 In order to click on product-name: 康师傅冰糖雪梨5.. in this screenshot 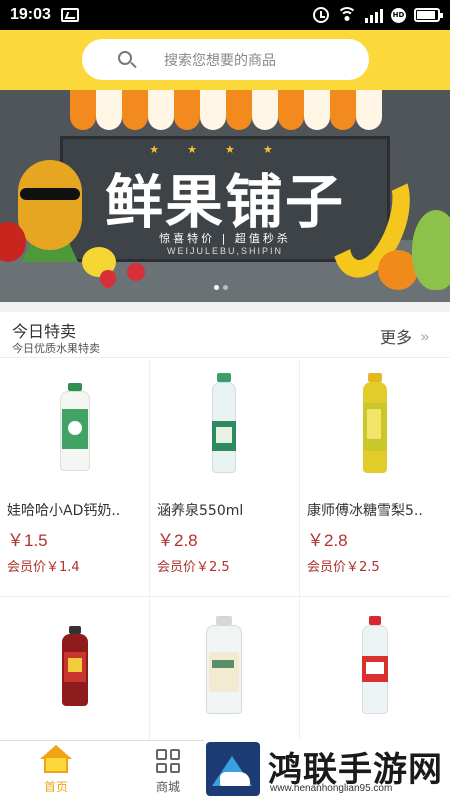, I will do `click(365, 511)`.